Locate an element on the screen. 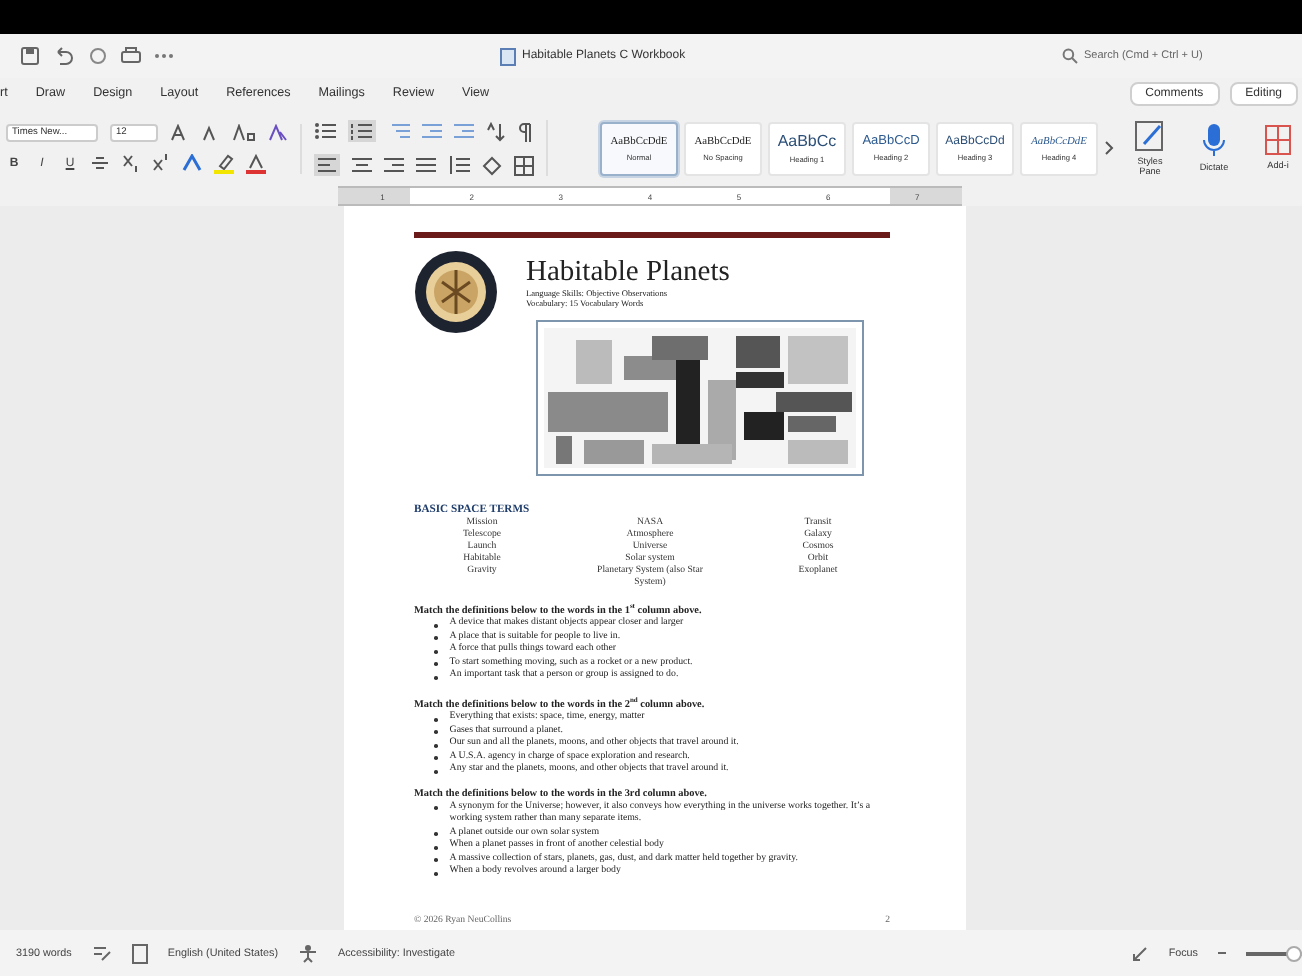 This screenshot has width=1302, height=976. chevron-right-icon is located at coordinates (1109, 148).